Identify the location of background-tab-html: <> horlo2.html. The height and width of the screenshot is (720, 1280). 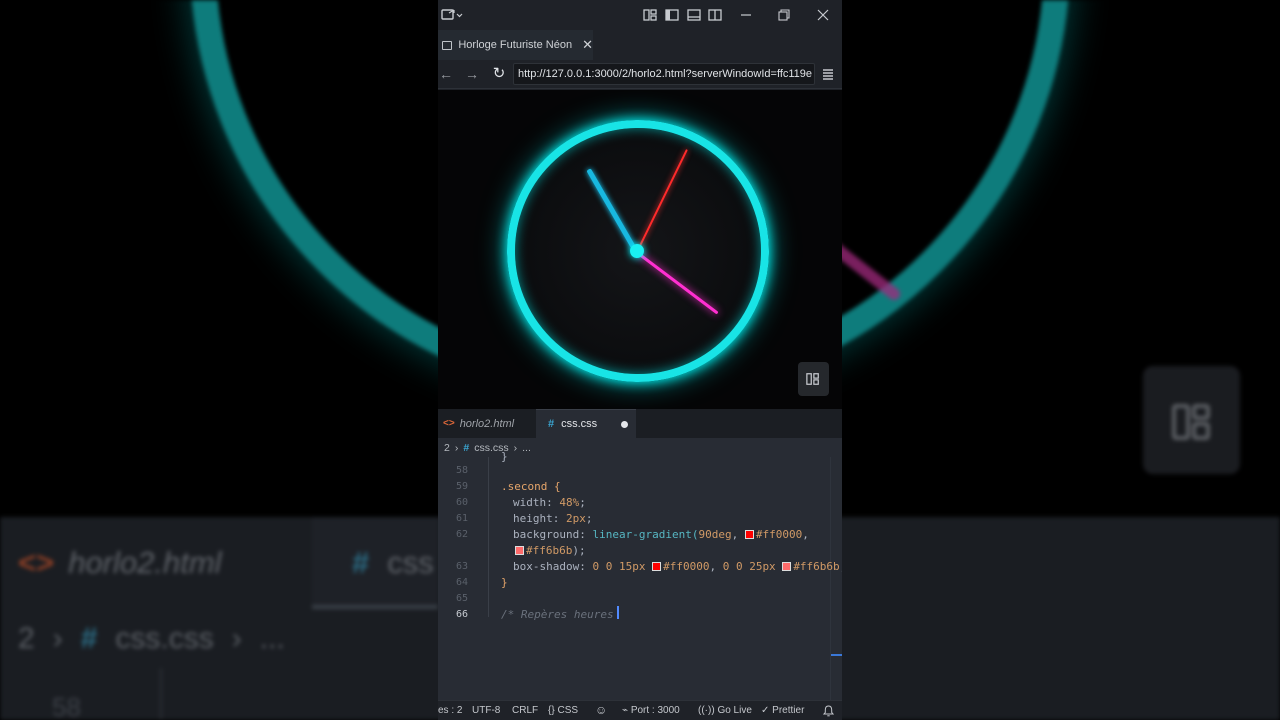
(120, 563).